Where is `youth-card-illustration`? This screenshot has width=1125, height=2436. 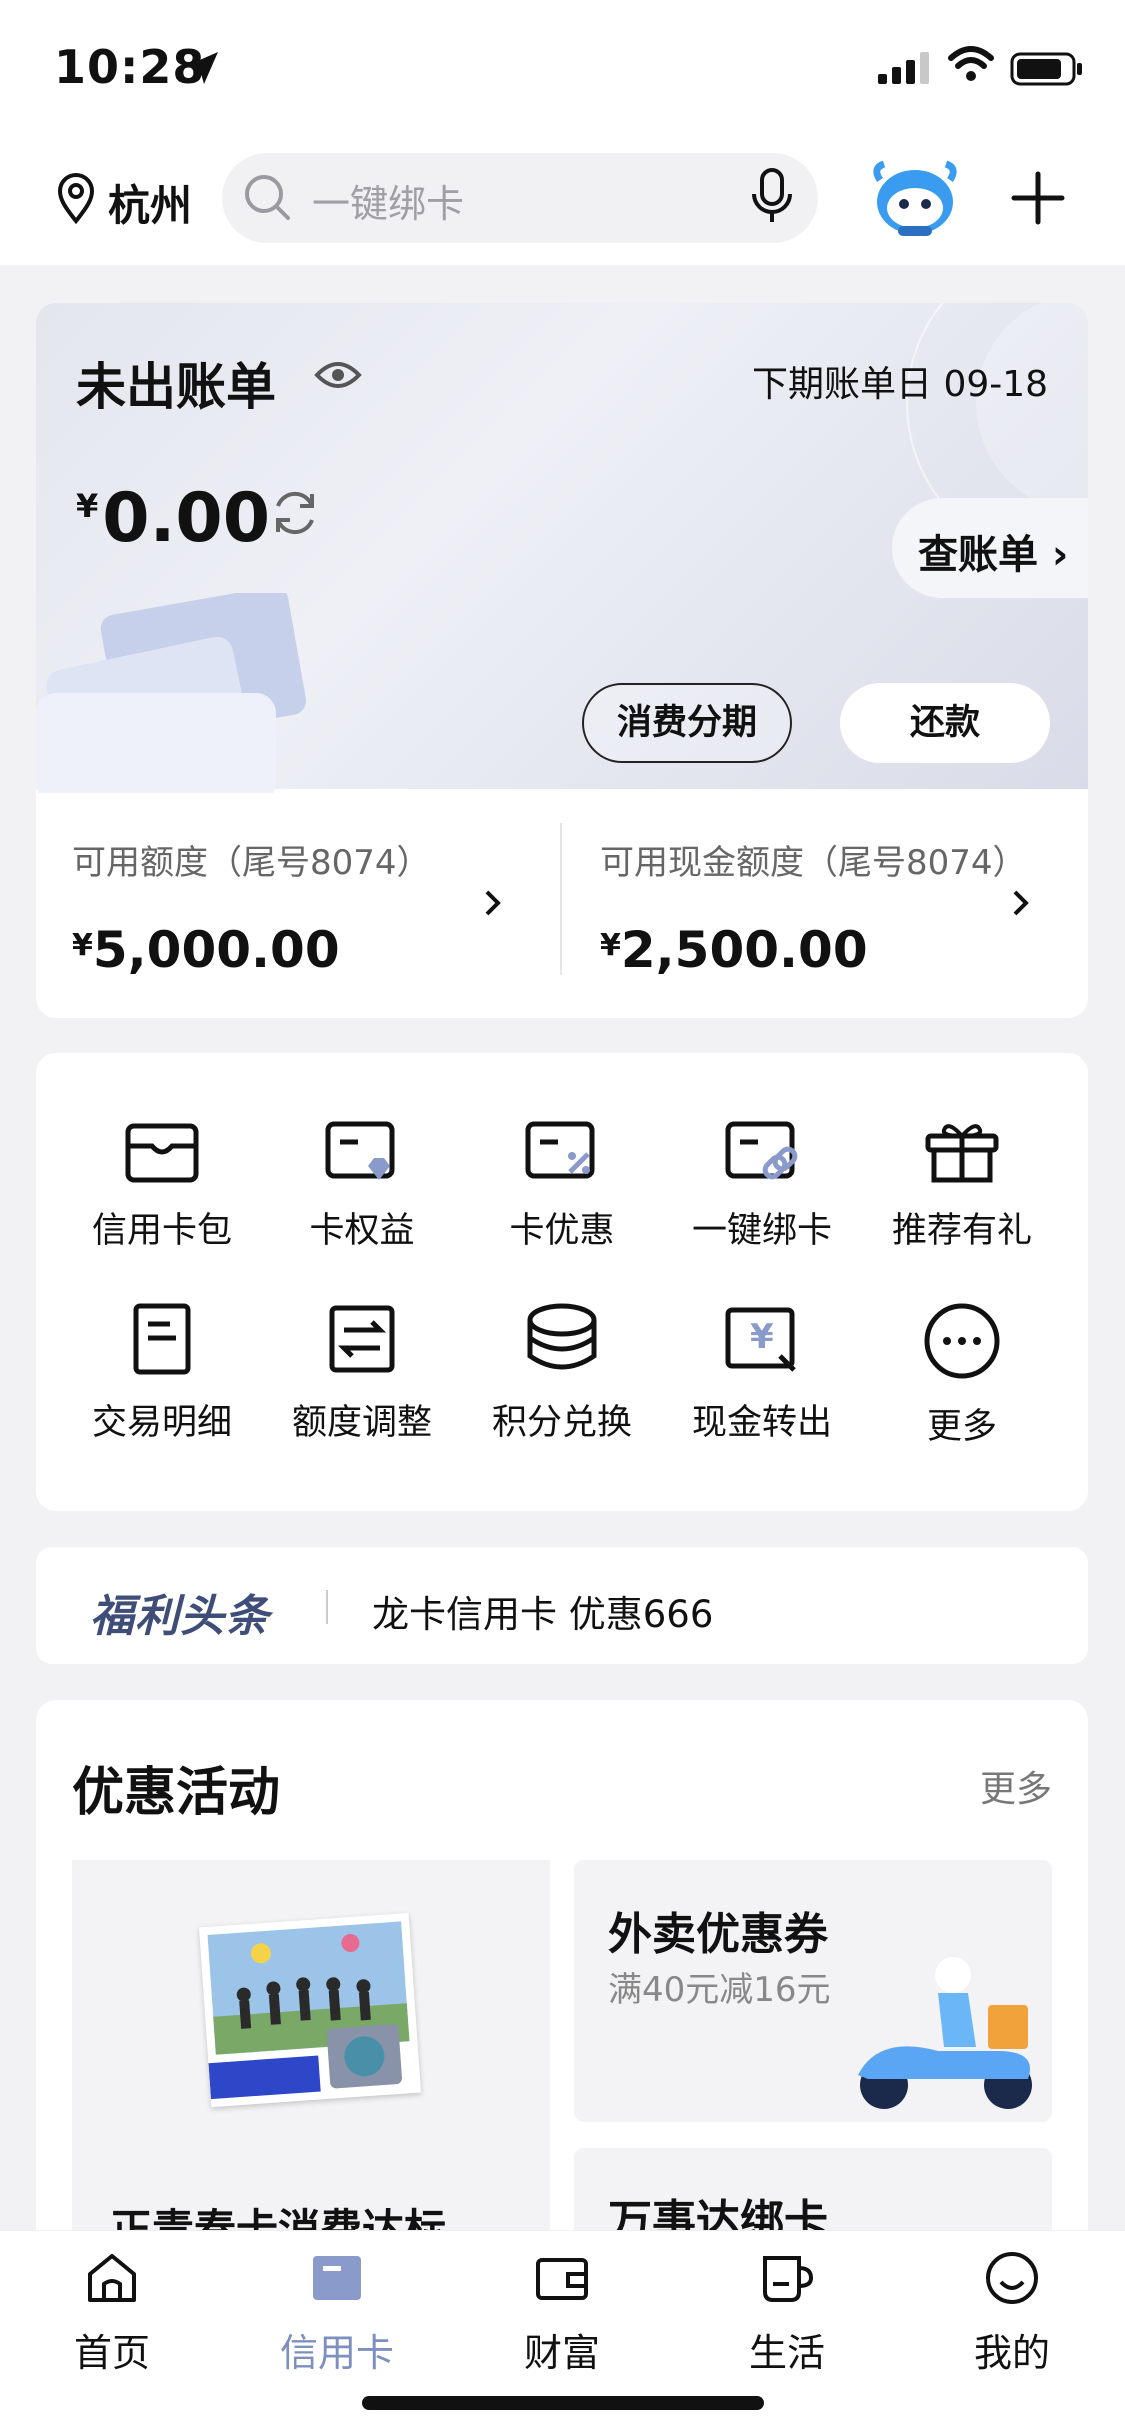 youth-card-illustration is located at coordinates (308, 2010).